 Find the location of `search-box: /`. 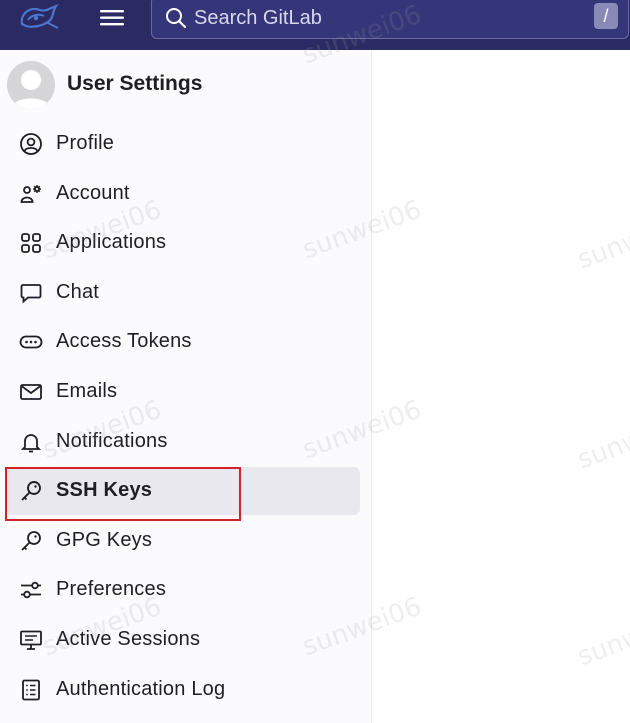

search-box: / is located at coordinates (390, 19).